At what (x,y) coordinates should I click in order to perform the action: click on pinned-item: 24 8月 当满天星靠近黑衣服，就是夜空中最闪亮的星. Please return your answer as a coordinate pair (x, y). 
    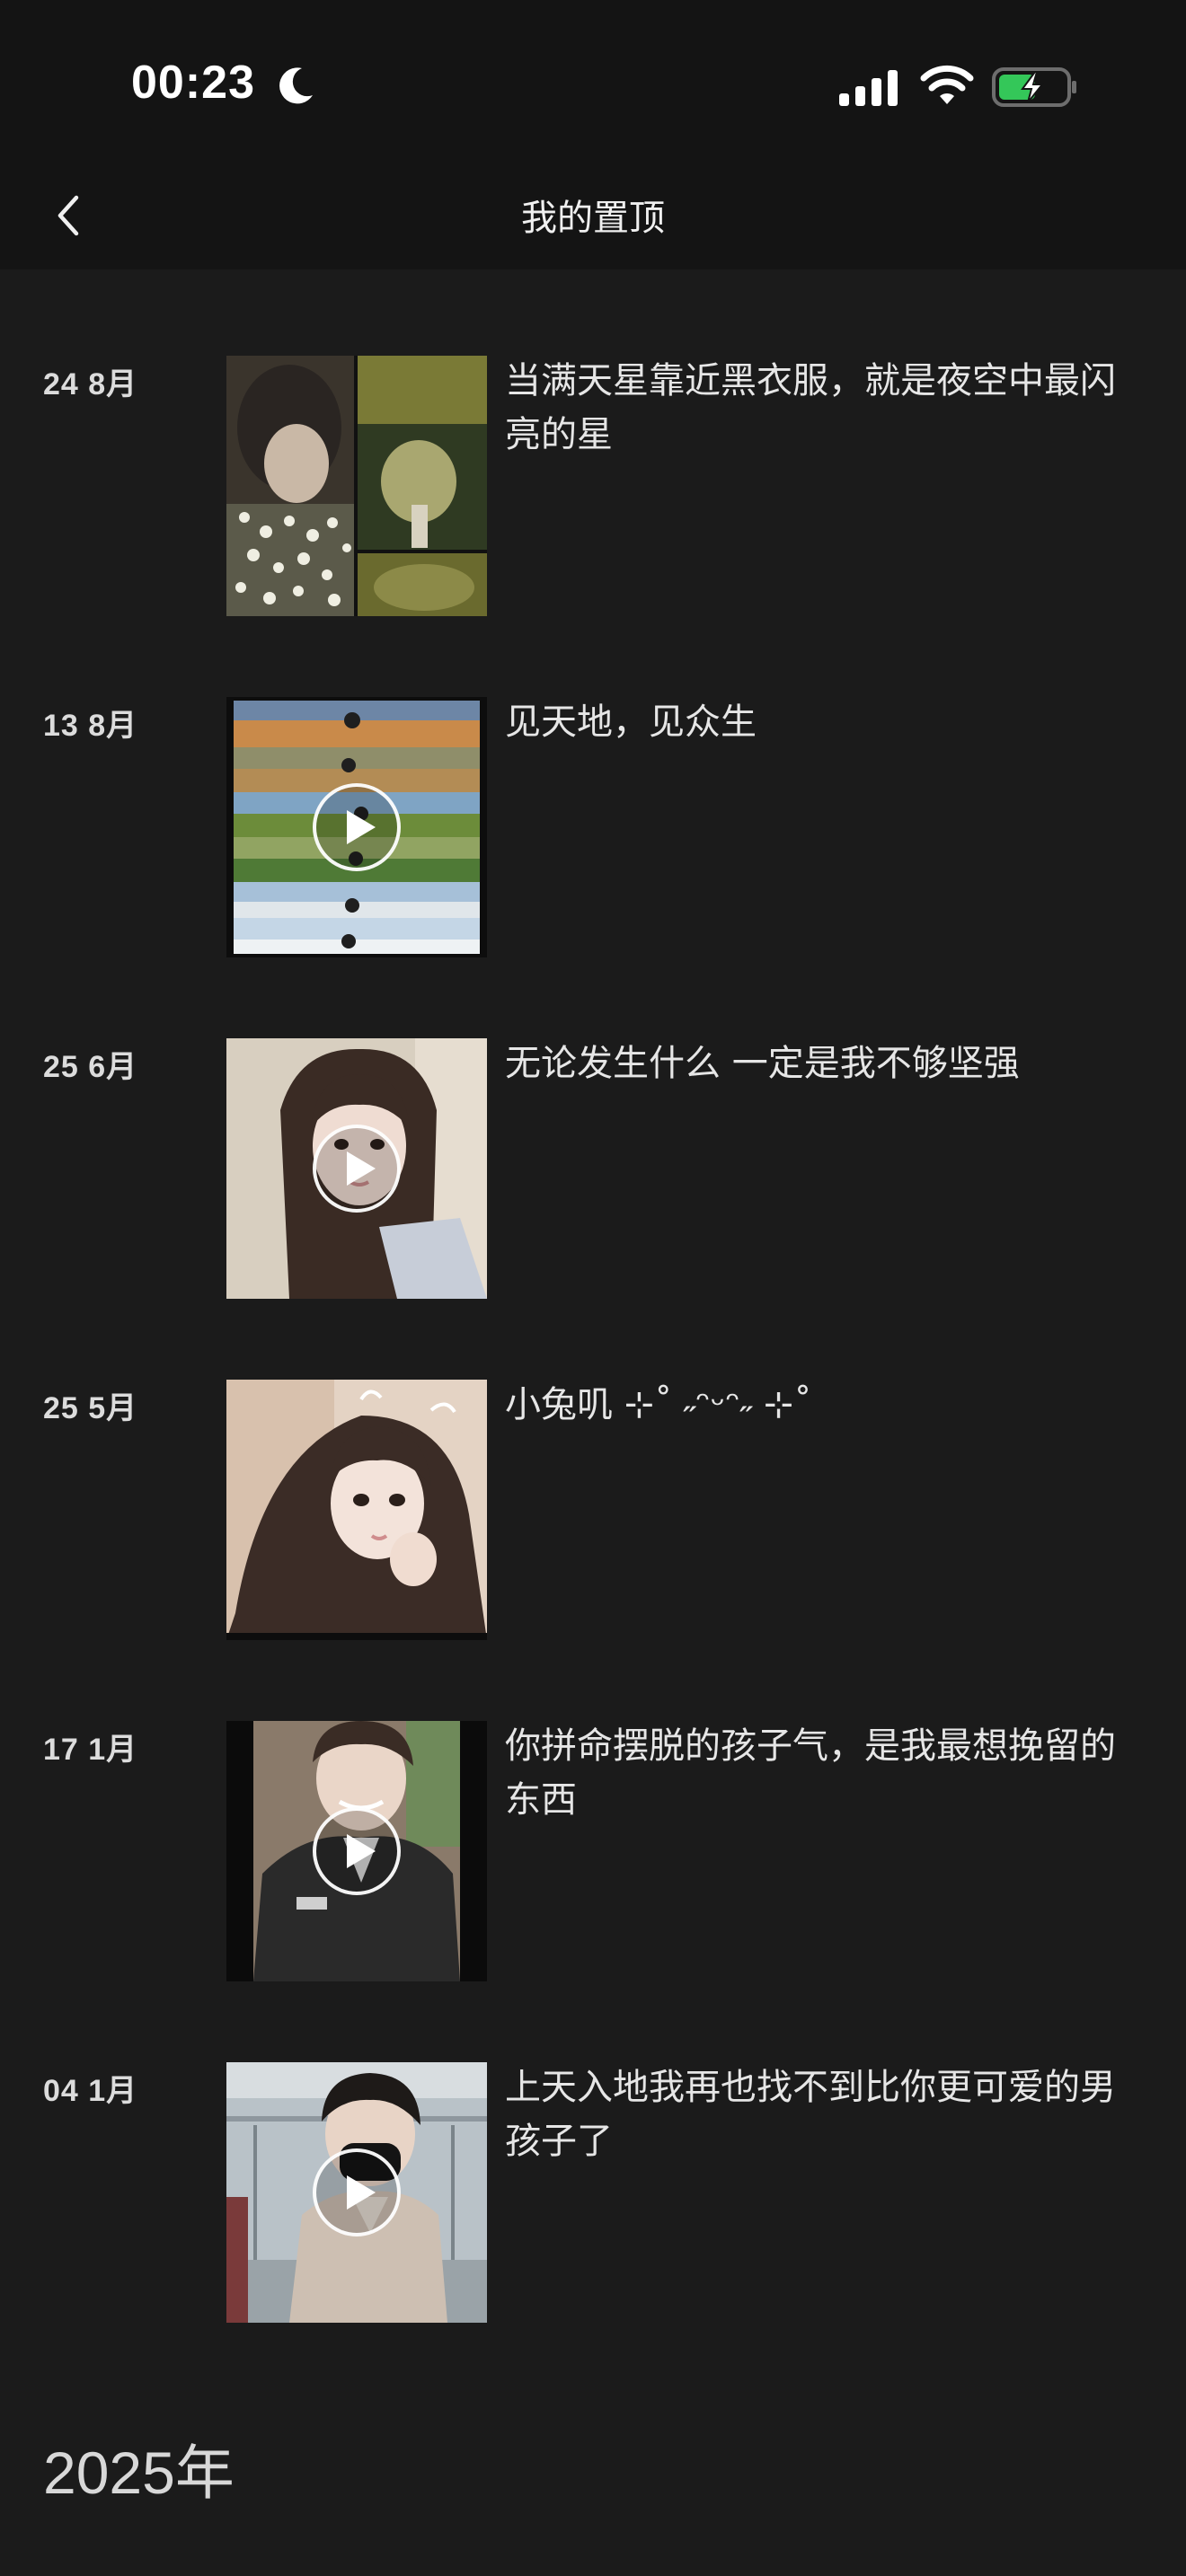
    Looking at the image, I should click on (593, 442).